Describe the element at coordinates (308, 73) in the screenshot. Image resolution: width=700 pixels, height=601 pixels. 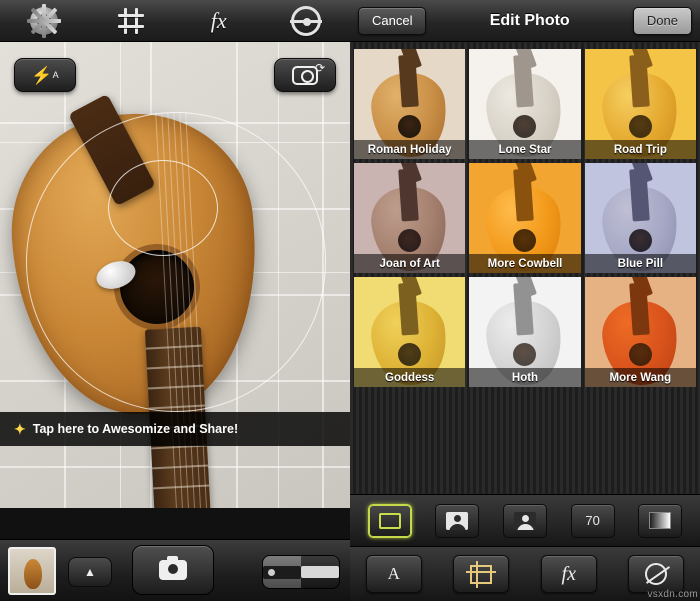
I see `switch-camera-icon` at that location.